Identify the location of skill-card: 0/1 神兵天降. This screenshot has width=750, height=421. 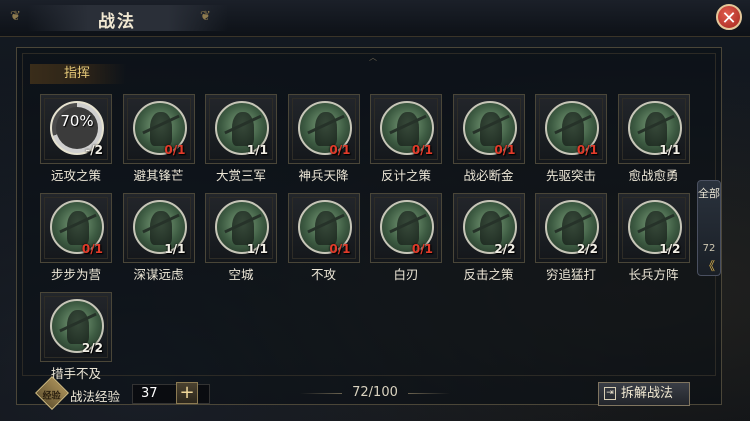
(323, 138).